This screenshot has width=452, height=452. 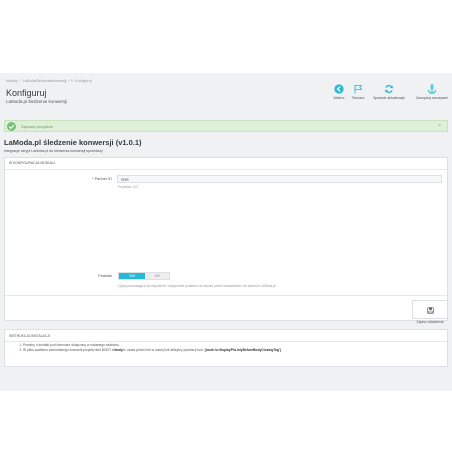 I want to click on partner-id-input: 9999, so click(x=279, y=179).